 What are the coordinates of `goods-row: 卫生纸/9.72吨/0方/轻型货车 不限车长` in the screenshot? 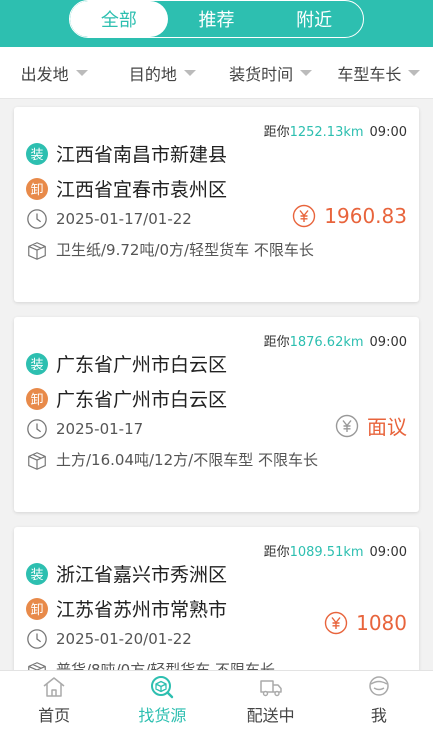 It's located at (173, 251).